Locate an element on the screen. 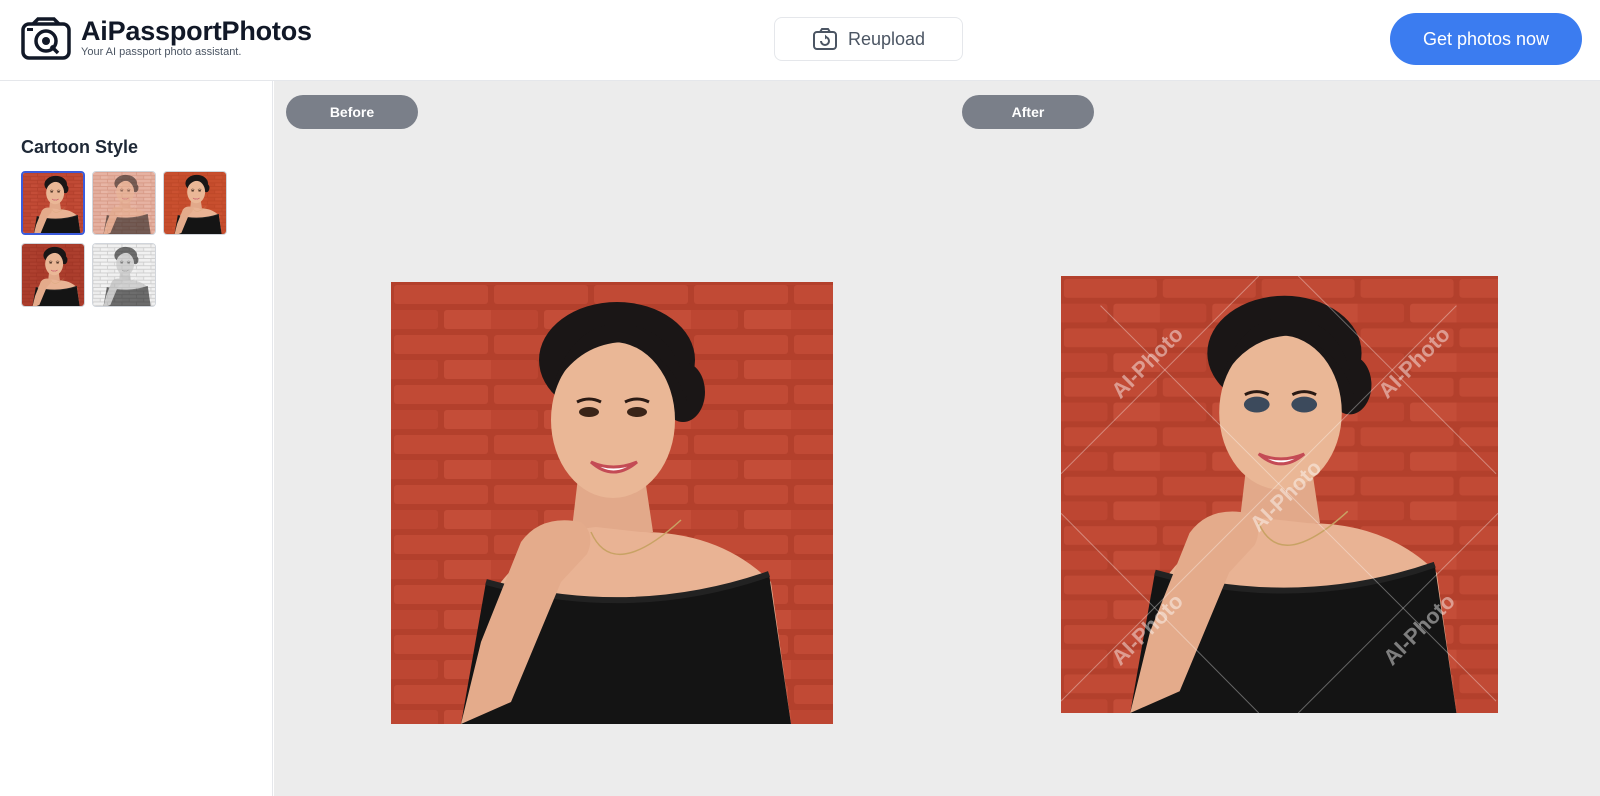 This screenshot has height=796, width=1600. brand-title: AiPassportPhotos is located at coordinates (196, 31).